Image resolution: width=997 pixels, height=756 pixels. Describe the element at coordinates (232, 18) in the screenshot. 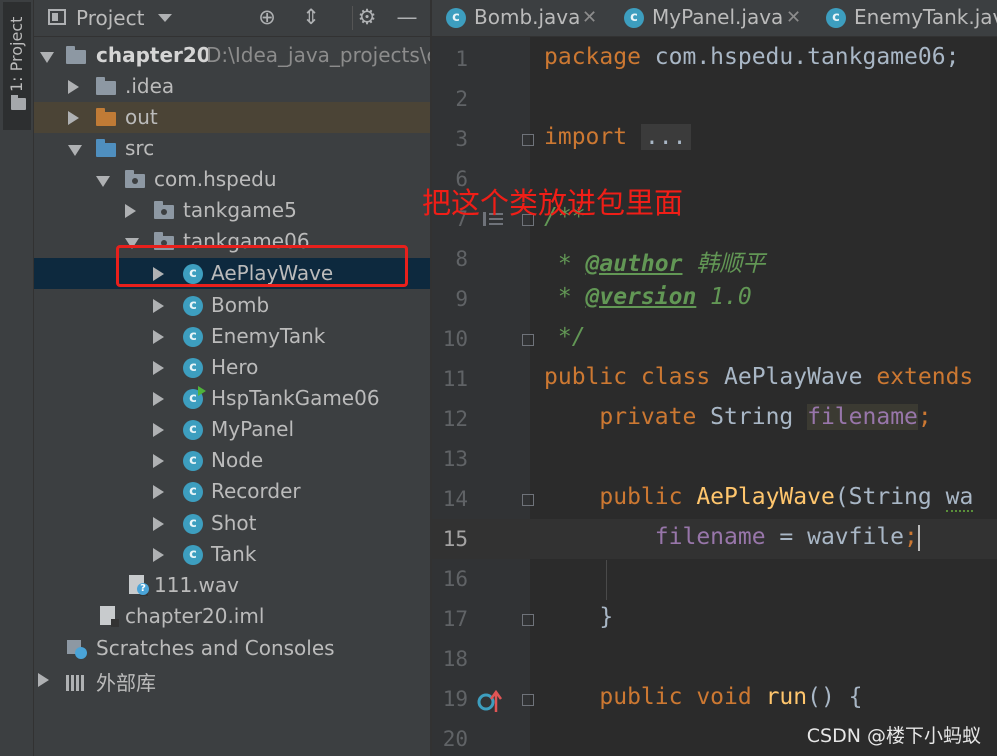

I see `project-panel-header: Project ⊕ ⇕ ⚙ —` at that location.